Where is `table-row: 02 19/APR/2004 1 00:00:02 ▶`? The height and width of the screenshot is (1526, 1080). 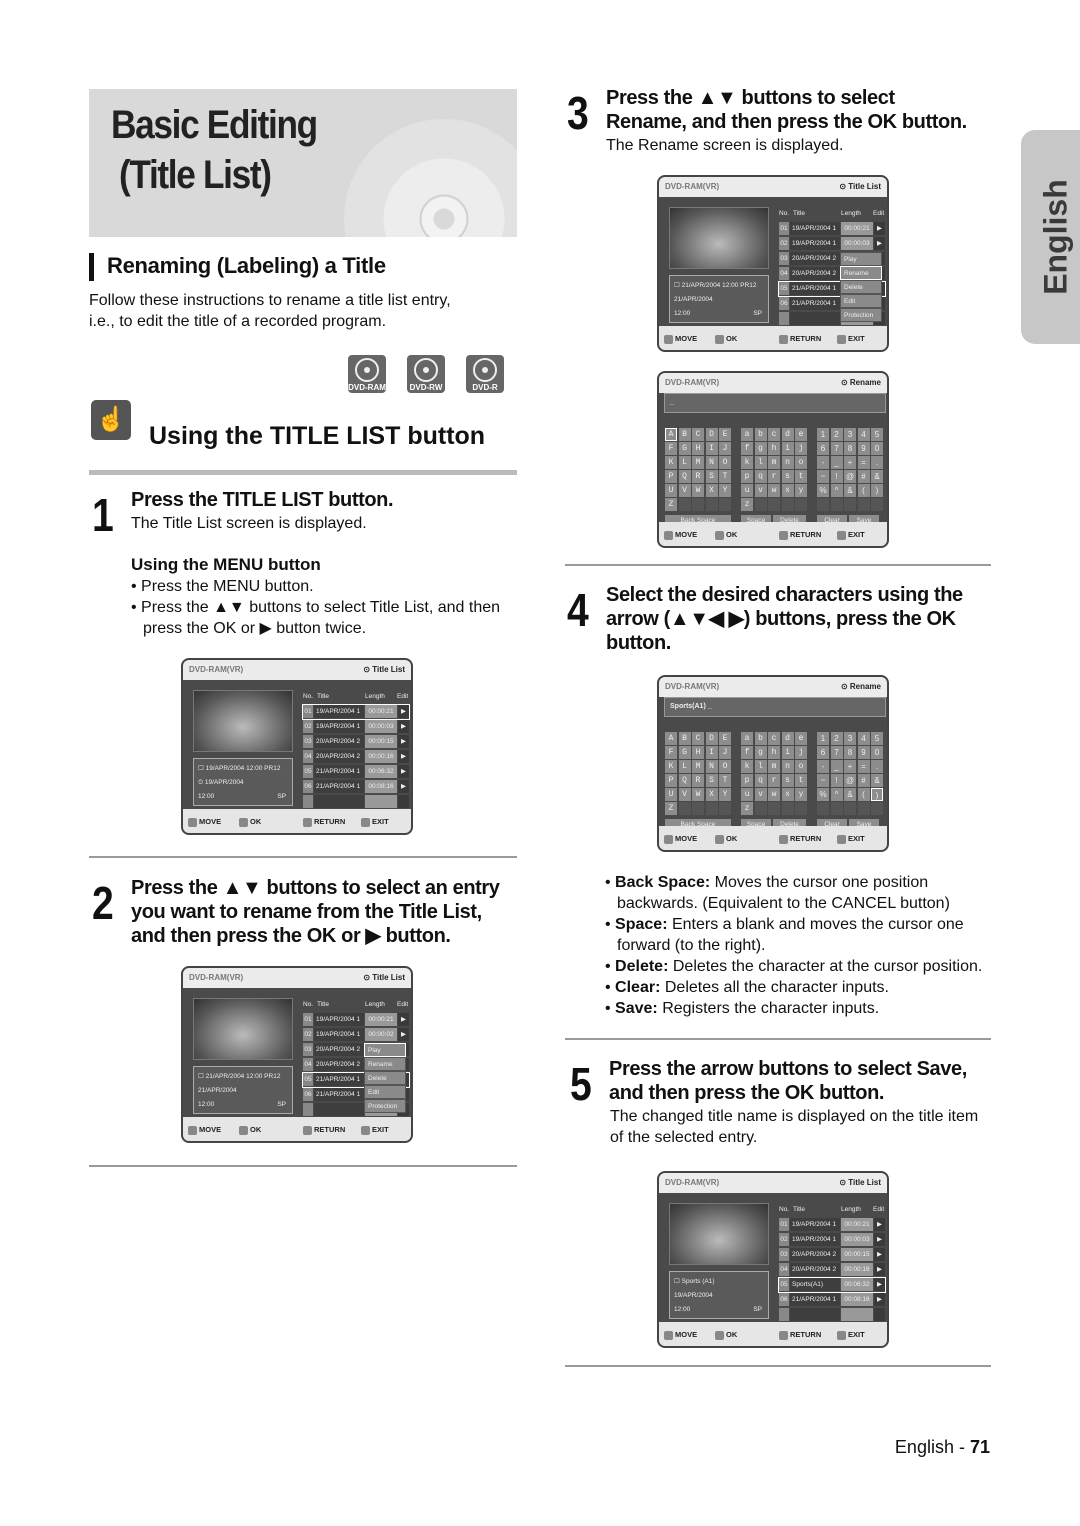 table-row: 02 19/APR/2004 1 00:00:02 ▶ is located at coordinates (356, 1035).